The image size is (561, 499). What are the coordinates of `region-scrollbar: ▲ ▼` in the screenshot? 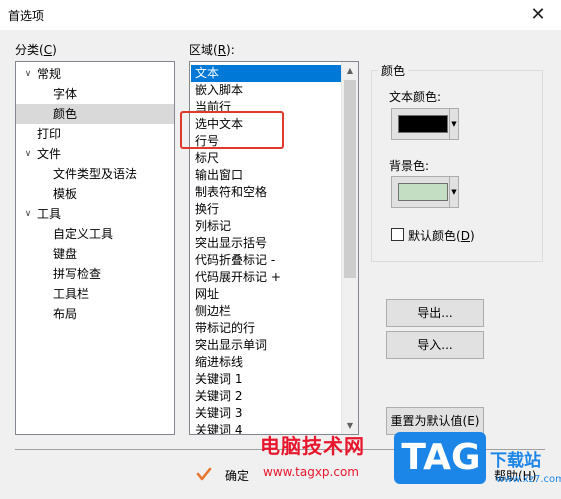 It's located at (349, 248).